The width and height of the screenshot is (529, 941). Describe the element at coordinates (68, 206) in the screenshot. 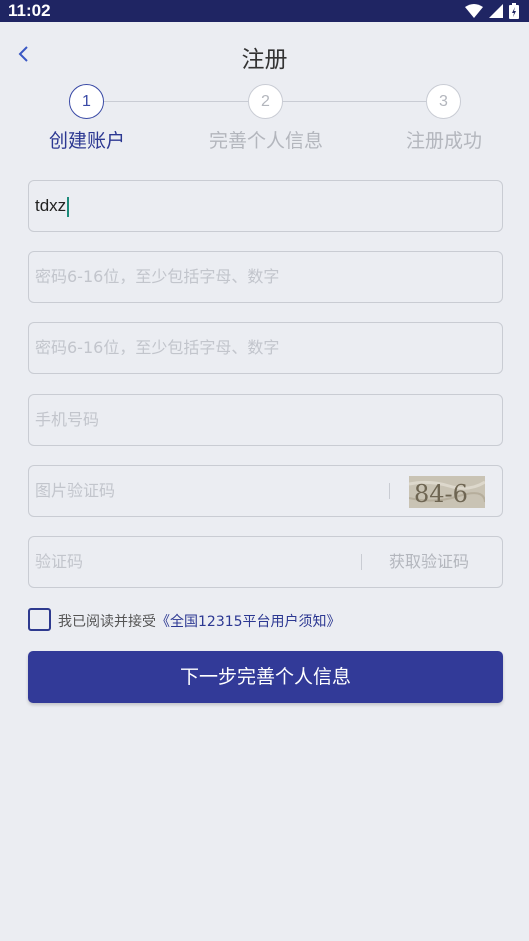

I see `text-cursor` at that location.